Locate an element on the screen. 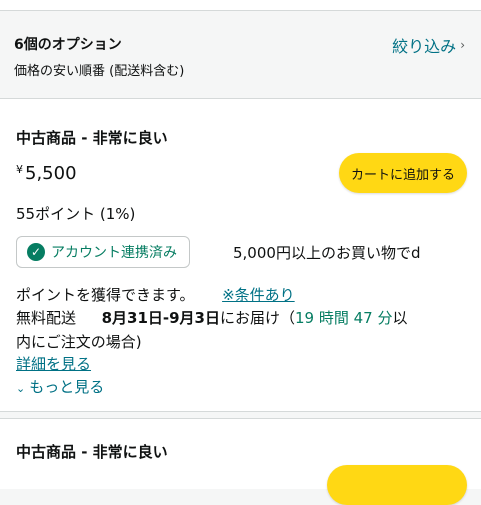 This screenshot has height=505, width=481. delivery-line: 無料配送 8月31日-9月3日にお届け（19 時間 47 分以 is located at coordinates (212, 317).